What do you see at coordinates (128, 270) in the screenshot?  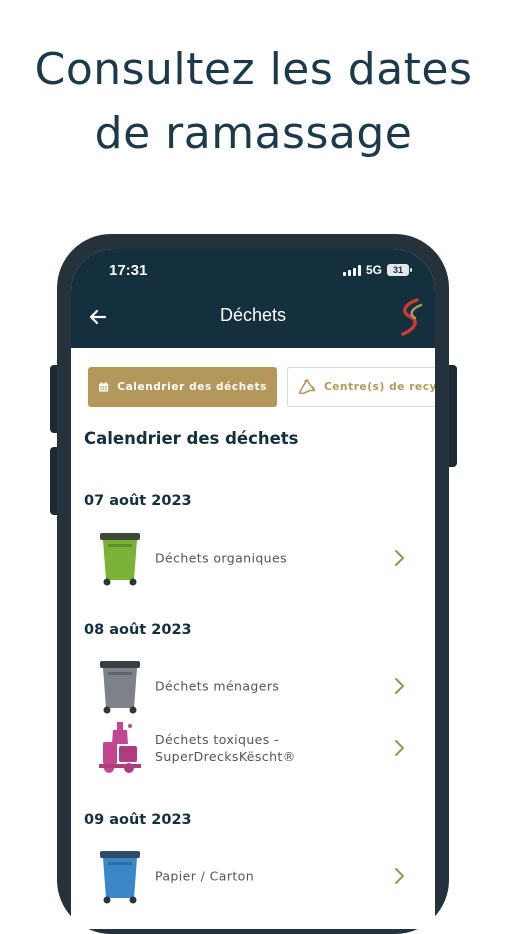 I see `status-time: 17:31` at bounding box center [128, 270].